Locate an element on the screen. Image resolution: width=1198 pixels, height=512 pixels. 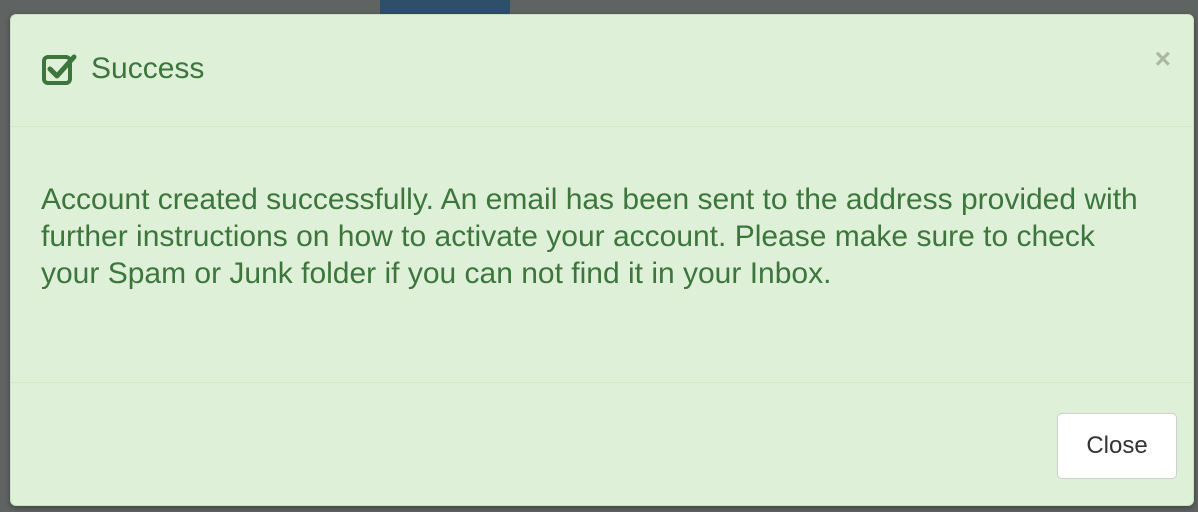
dialog-title-group: Success is located at coordinates (122, 69).